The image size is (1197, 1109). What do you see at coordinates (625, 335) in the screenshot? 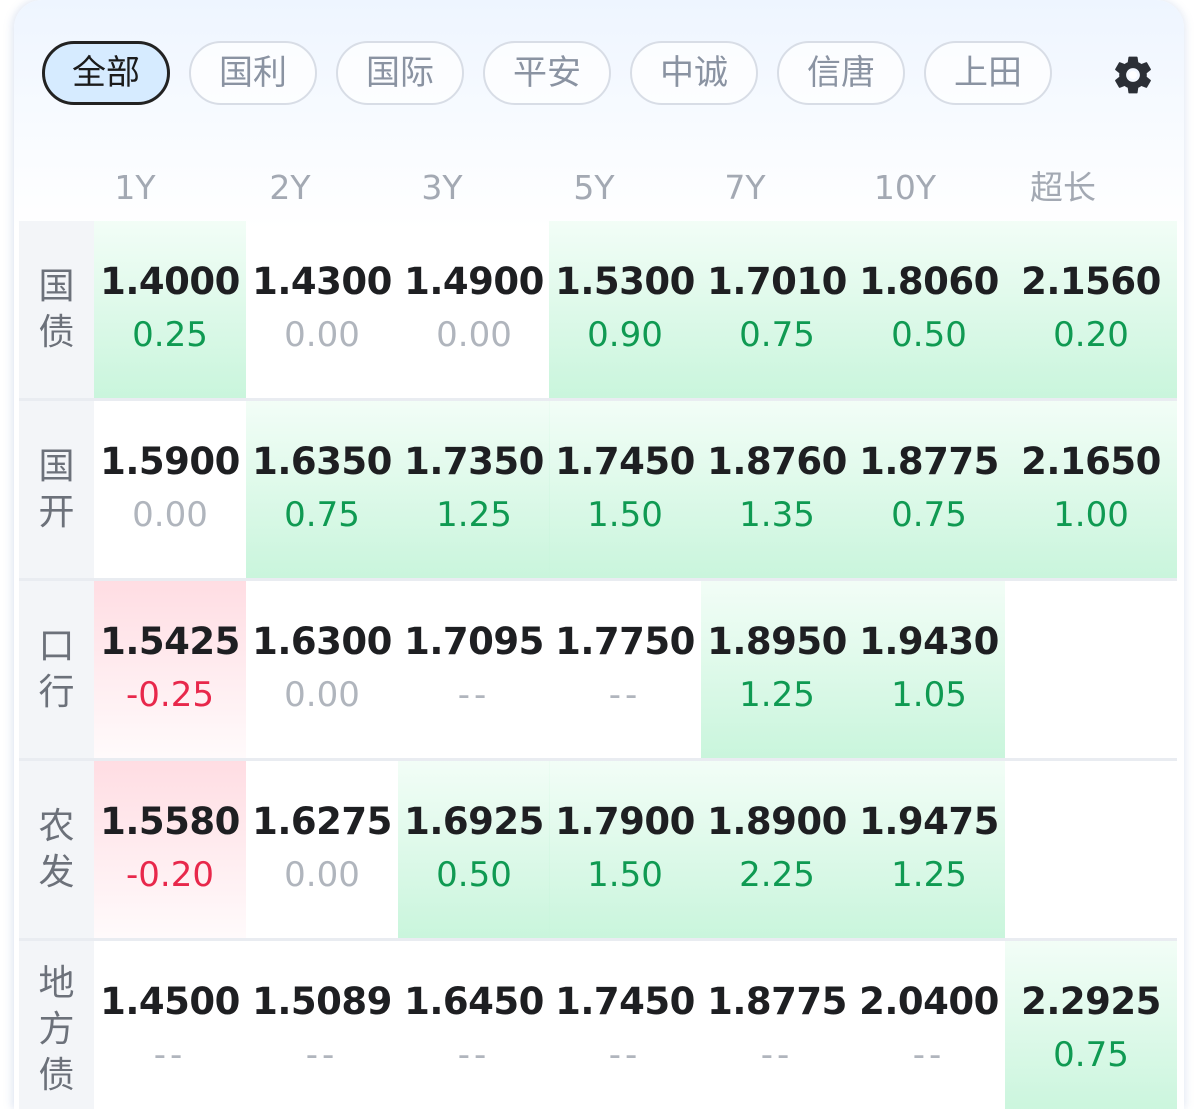
I see `change-value: 0.90` at bounding box center [625, 335].